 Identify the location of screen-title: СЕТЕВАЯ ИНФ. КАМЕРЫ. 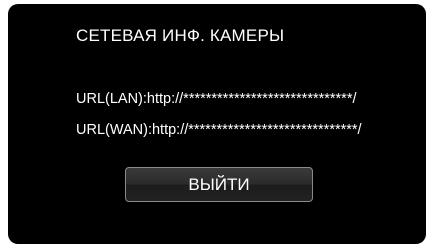
(180, 35).